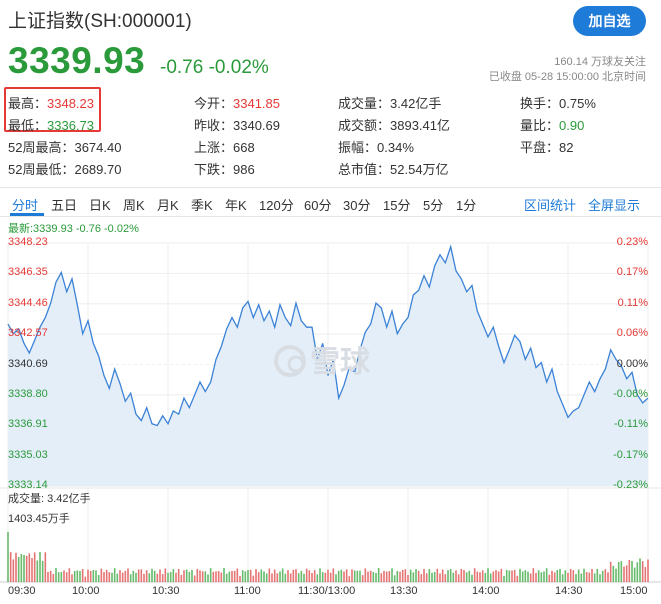 The height and width of the screenshot is (604, 661). I want to click on y-tick-label: 3338.80, so click(28, 393).